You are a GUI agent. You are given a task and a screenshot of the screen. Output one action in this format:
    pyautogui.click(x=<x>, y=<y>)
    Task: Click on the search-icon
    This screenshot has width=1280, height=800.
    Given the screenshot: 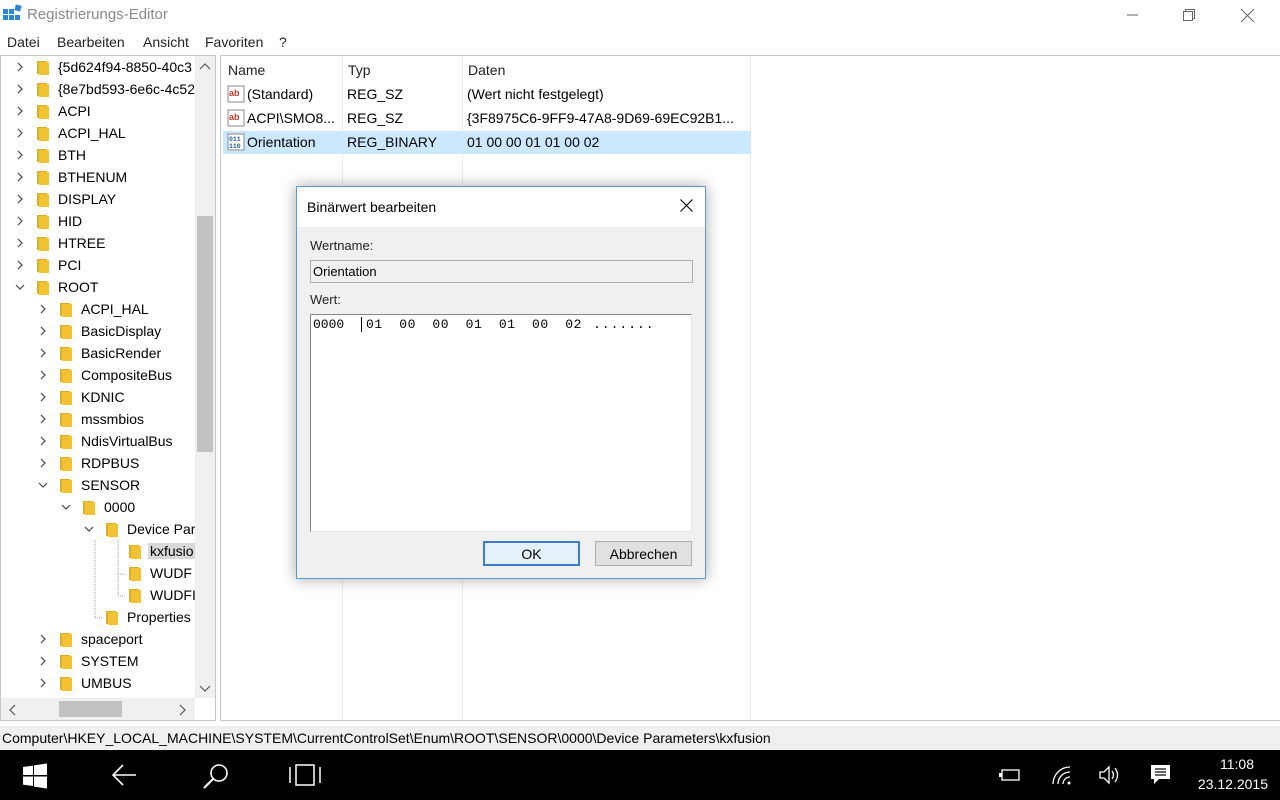 What is the action you would take?
    pyautogui.click(x=216, y=776)
    